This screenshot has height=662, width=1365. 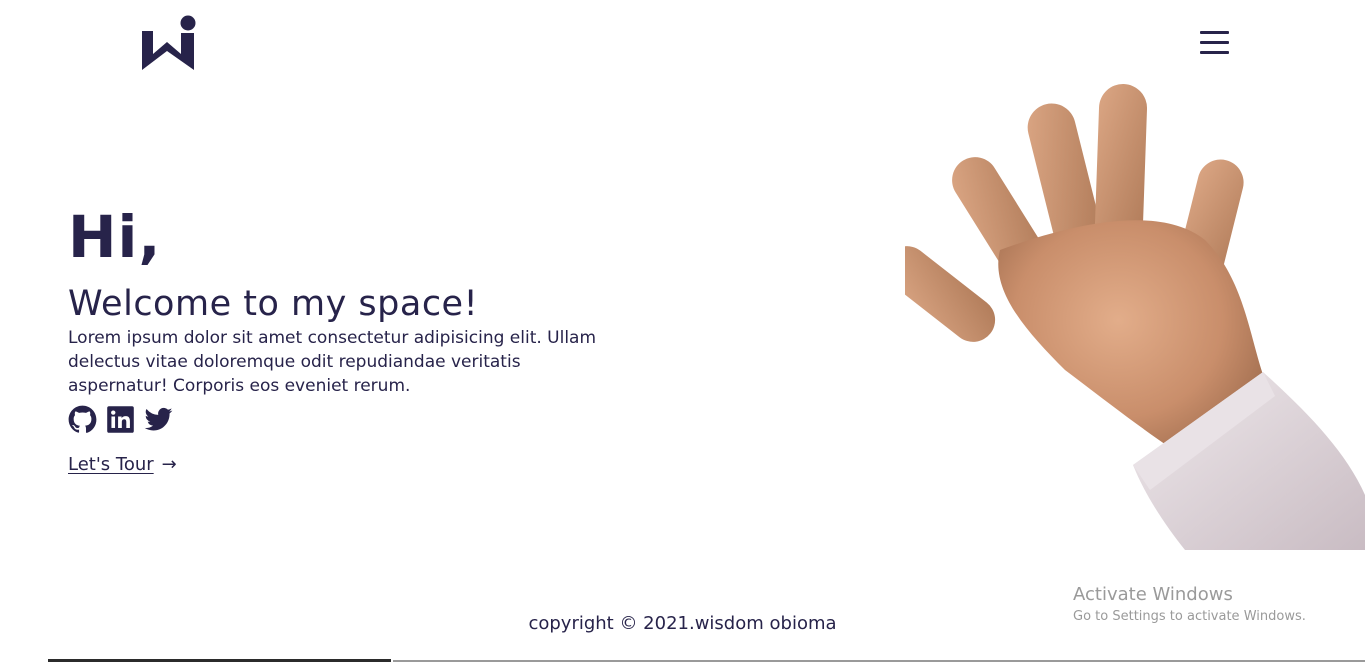 What do you see at coordinates (273, 304) in the screenshot?
I see `welcome-heading: Welcome to my space!` at bounding box center [273, 304].